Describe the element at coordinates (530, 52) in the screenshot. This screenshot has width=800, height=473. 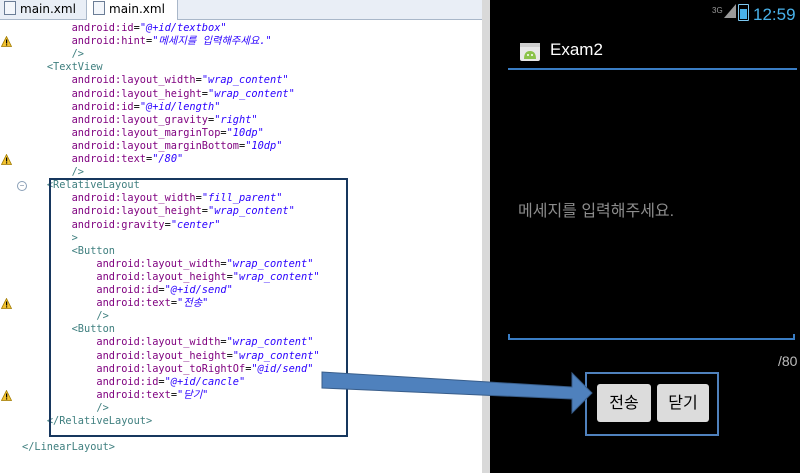
I see `android-app-icon` at that location.